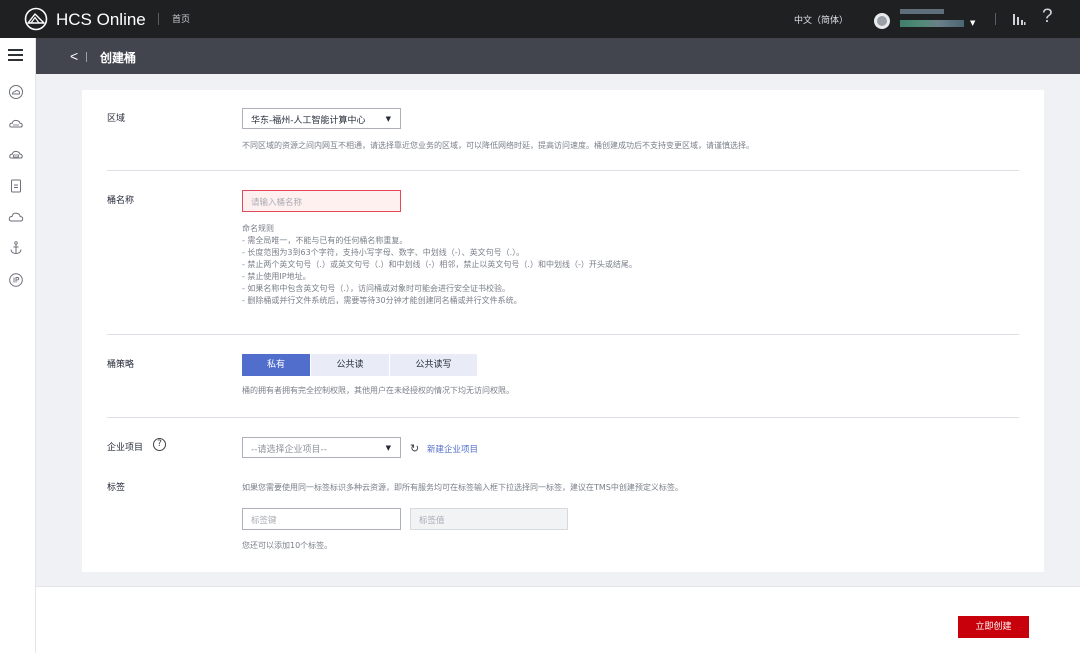 This screenshot has width=1080, height=653. Describe the element at coordinates (376, 288) in the screenshot. I see `naming-rule: - 如果名称中包含英文句号（.），访问桶或对象时可能会进行安全证书校验。` at that location.